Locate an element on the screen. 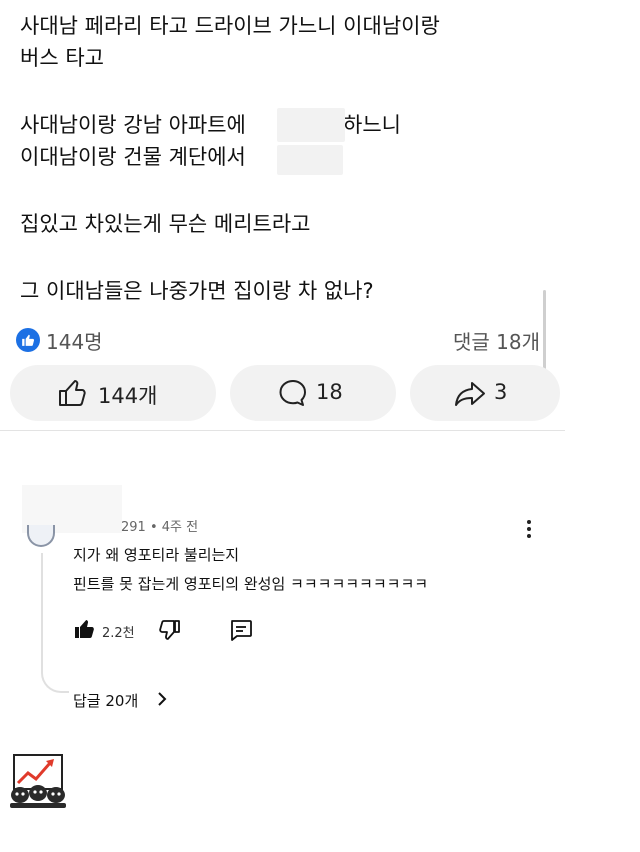  share-button-label: 3 is located at coordinates (501, 392).